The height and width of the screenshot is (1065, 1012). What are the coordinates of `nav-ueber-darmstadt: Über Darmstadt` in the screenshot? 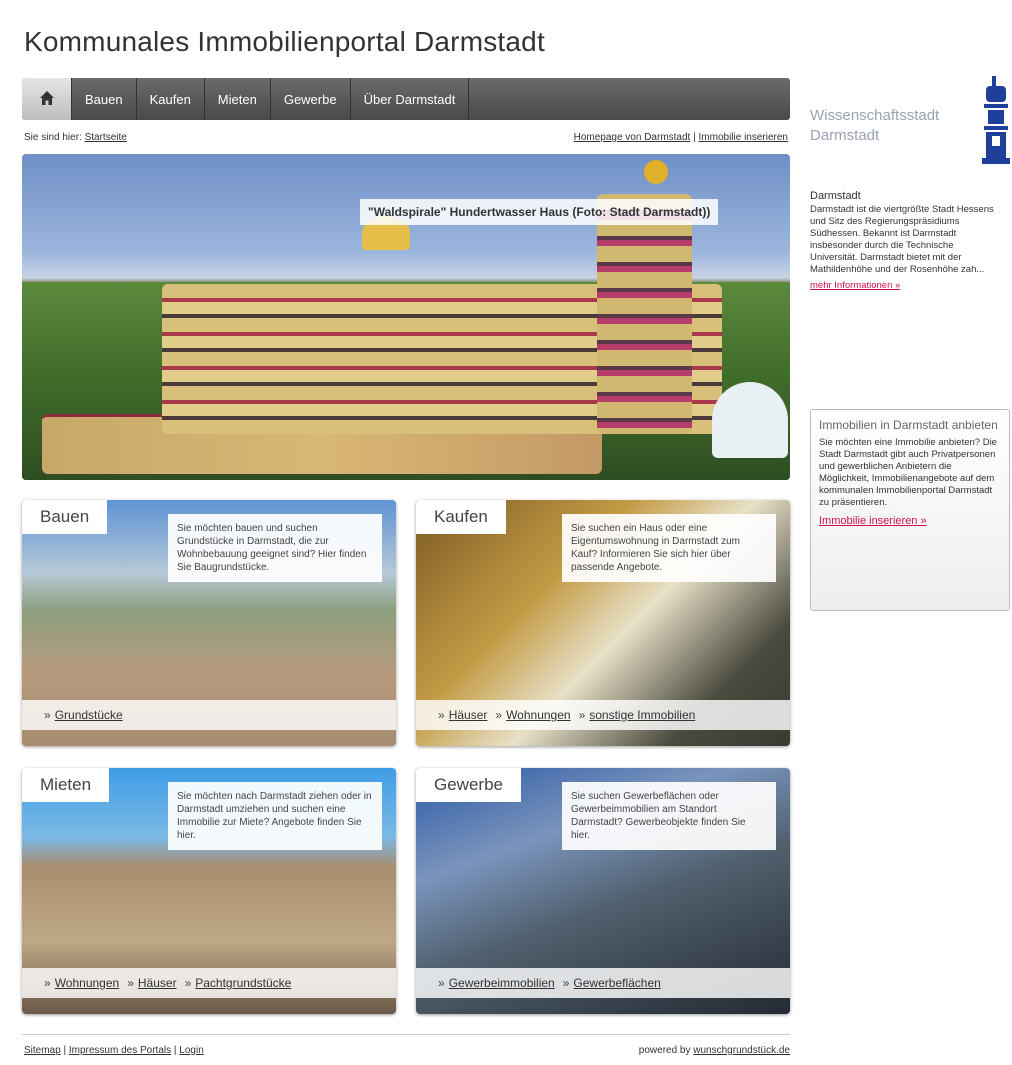 It's located at (410, 99).